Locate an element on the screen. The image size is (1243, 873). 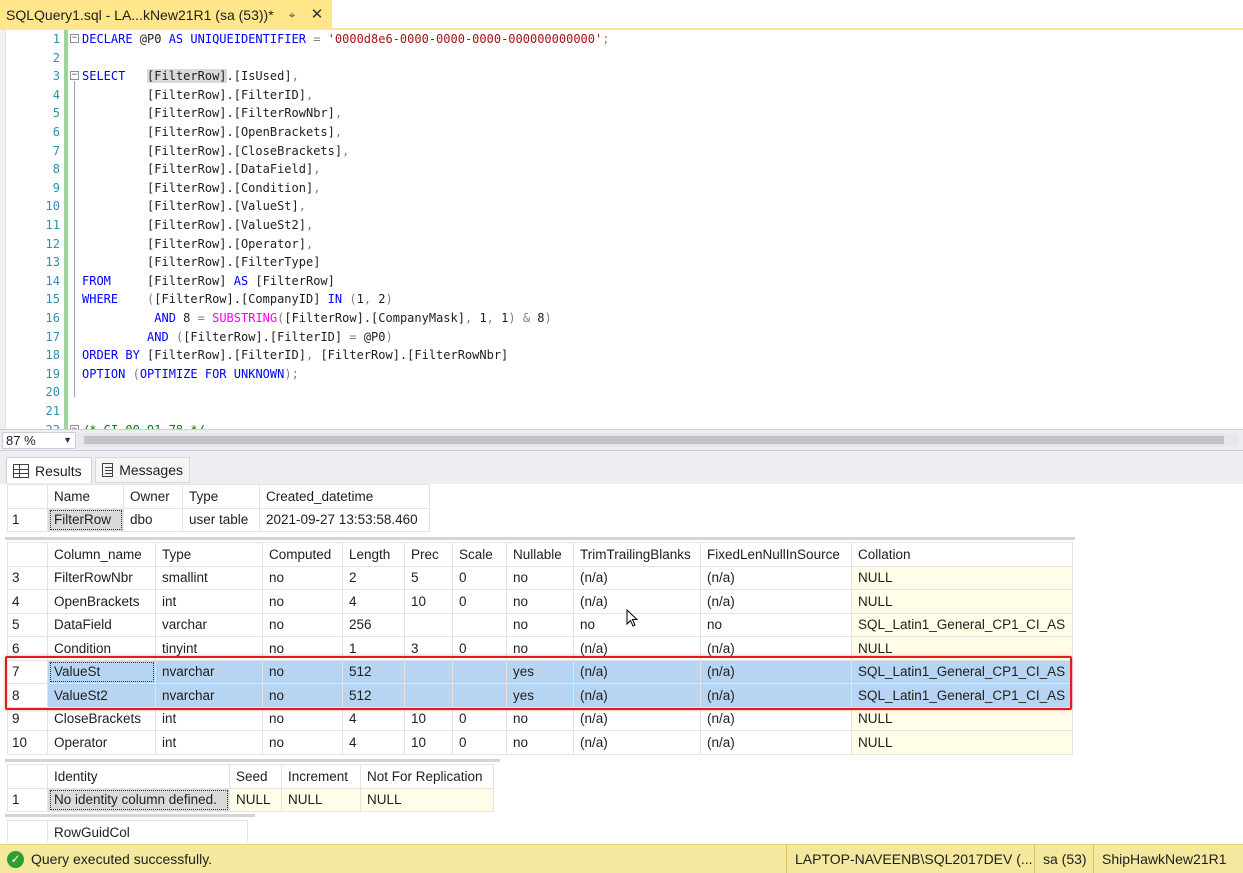
code-line: 2 is located at coordinates (621, 58).